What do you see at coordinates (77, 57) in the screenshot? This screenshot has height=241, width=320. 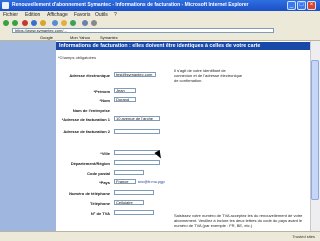 I see `required-note: *Champs obligatoires` at bounding box center [77, 57].